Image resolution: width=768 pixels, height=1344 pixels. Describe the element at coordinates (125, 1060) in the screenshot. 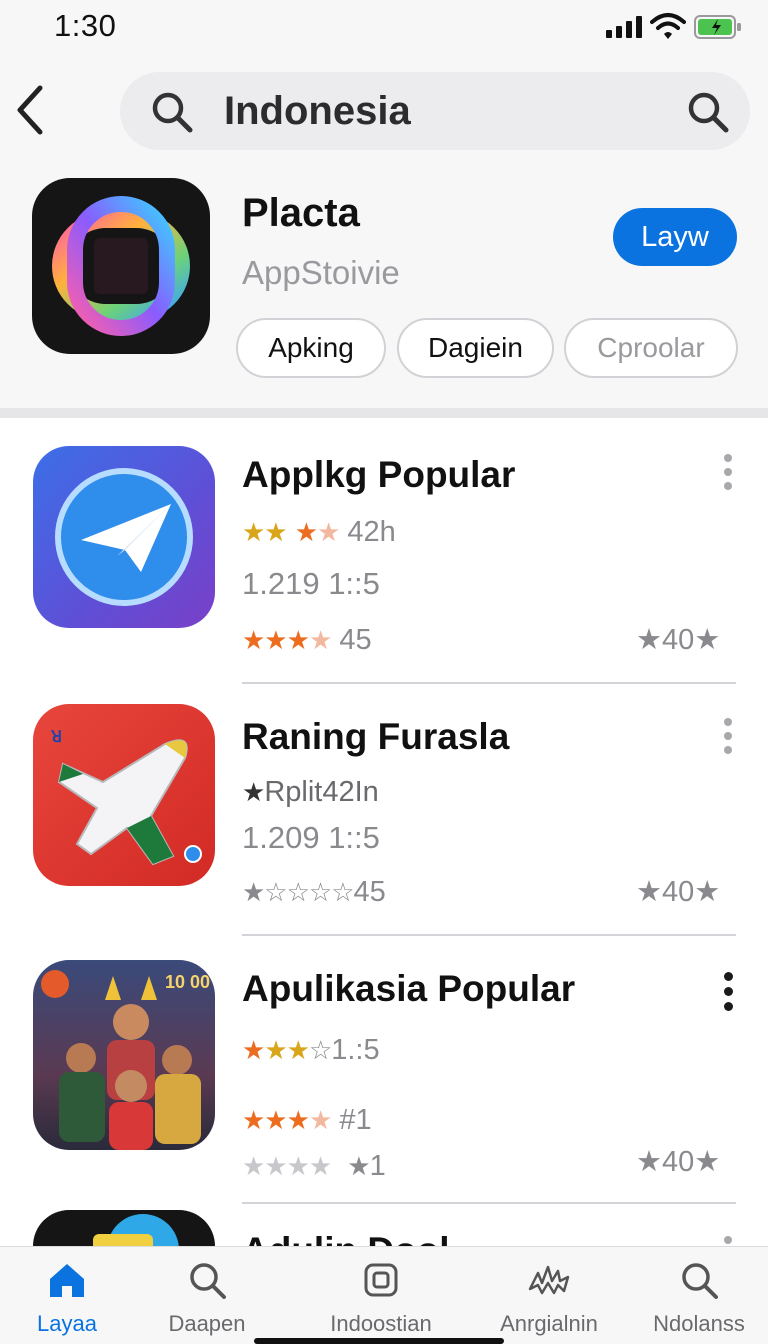

I see `people-photo-icon: 10 00` at that location.